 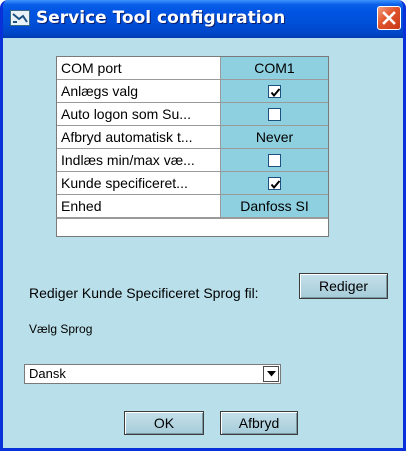 What do you see at coordinates (144, 293) in the screenshot?
I see `edit-language-label: Rediger Kunde Specificeret Sprog fil:` at bounding box center [144, 293].